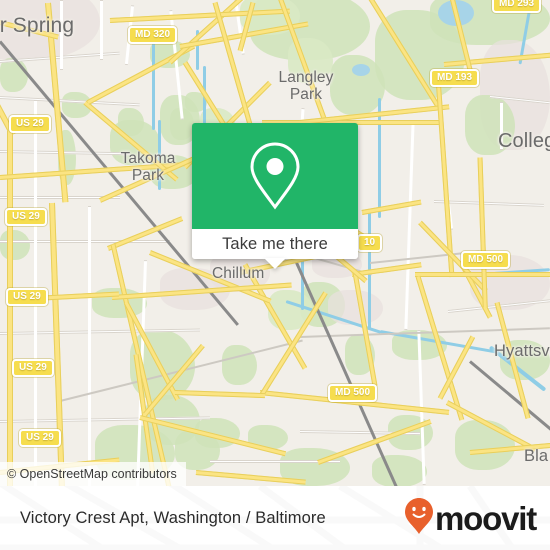  What do you see at coordinates (353, 393) in the screenshot?
I see `shield-md-500-b: MD 500` at bounding box center [353, 393].